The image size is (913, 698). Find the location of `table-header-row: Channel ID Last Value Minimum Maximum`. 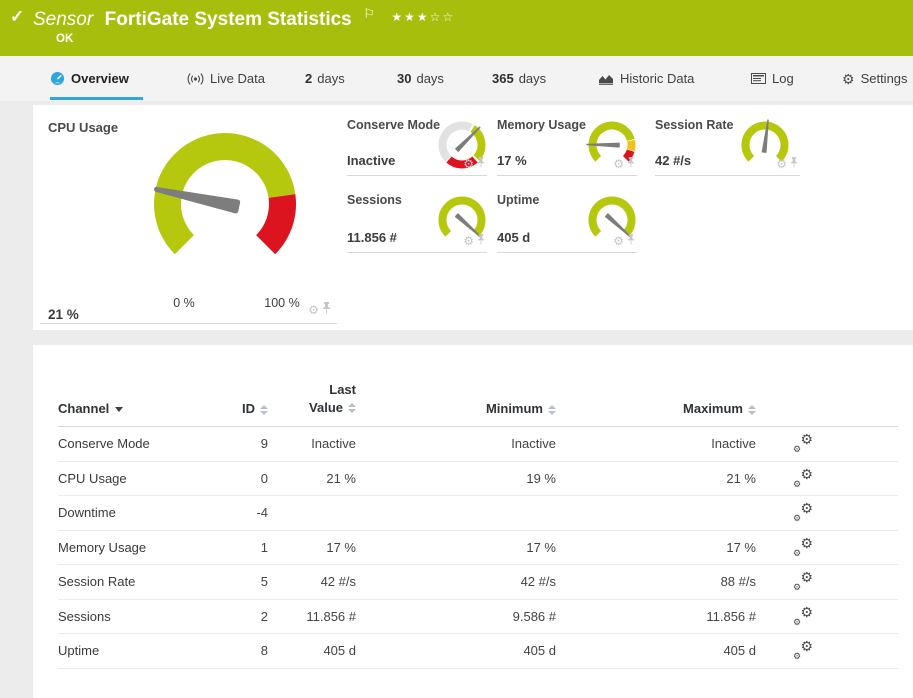

table-header-row: Channel ID Last Value Minimum Maximum is located at coordinates (478, 404).